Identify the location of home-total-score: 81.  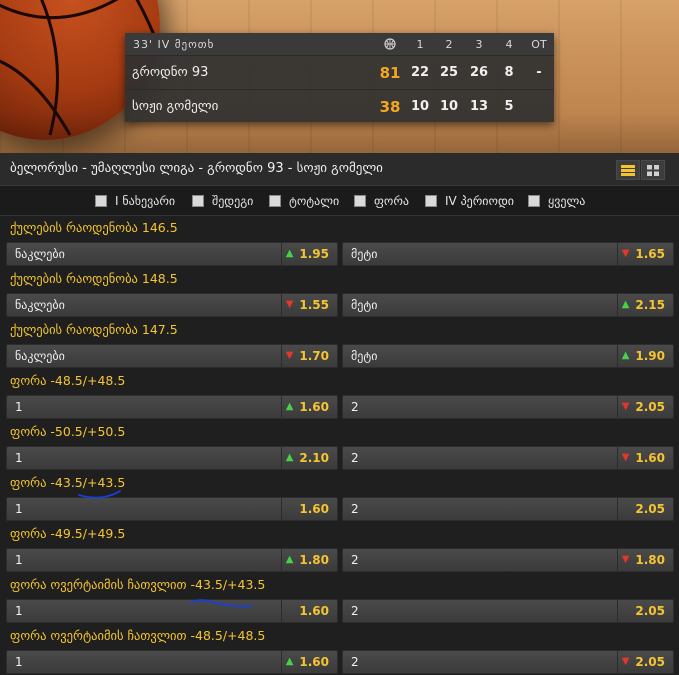
(390, 72).